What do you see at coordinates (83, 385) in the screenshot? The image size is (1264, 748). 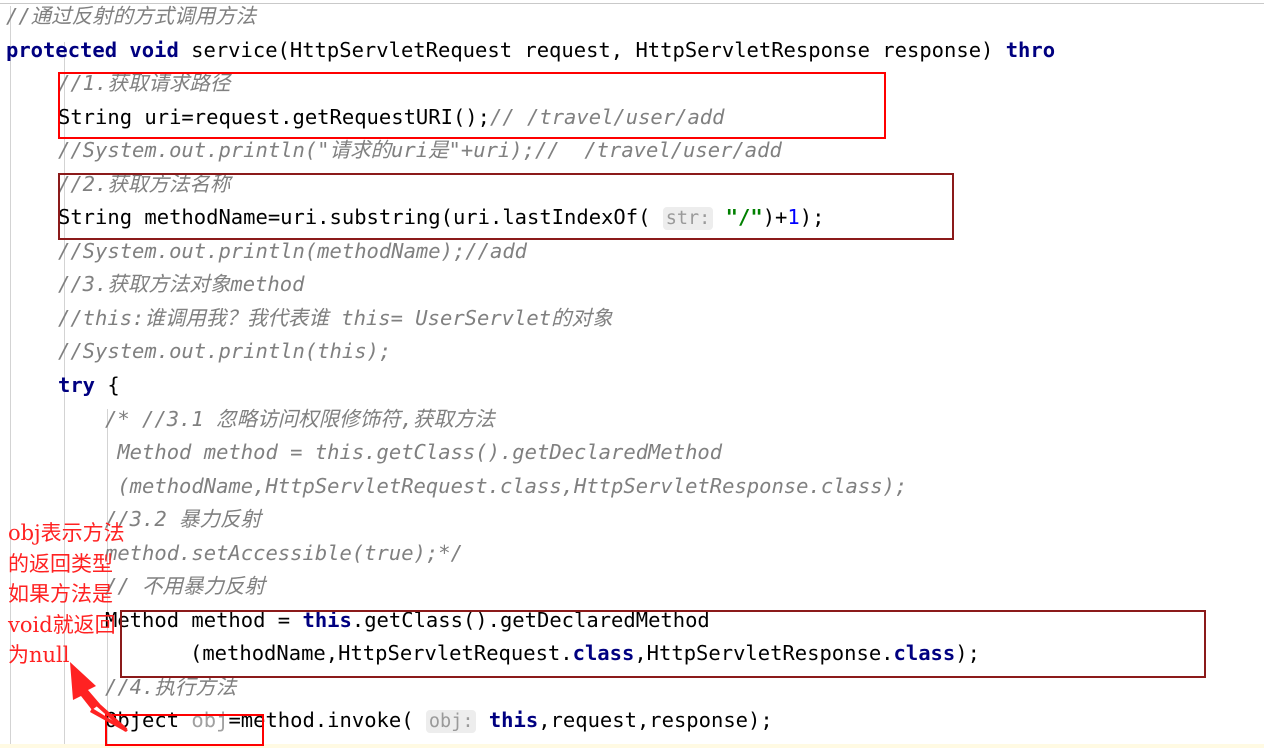 I see `code-token: try` at bounding box center [83, 385].